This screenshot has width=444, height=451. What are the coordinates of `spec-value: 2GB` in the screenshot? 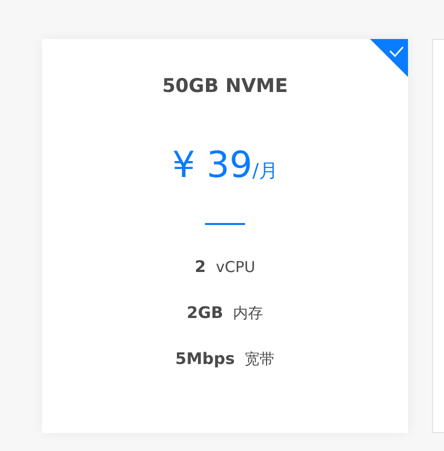 It's located at (205, 313).